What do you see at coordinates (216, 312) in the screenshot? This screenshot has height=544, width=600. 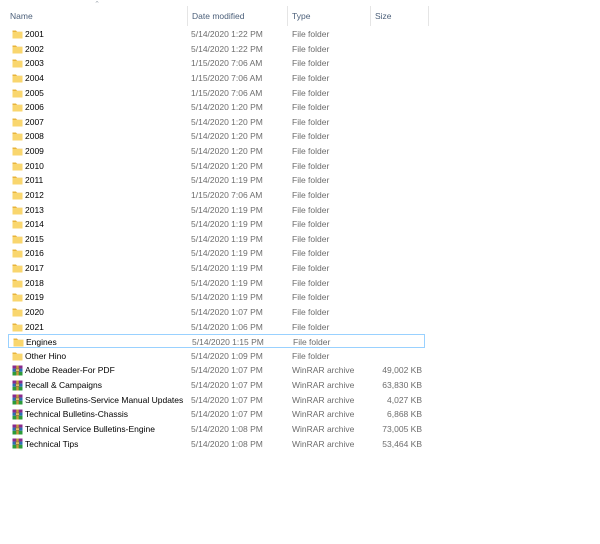 I see `folder-row: 2020 5/14/2020 1:07 PM File folder` at bounding box center [216, 312].